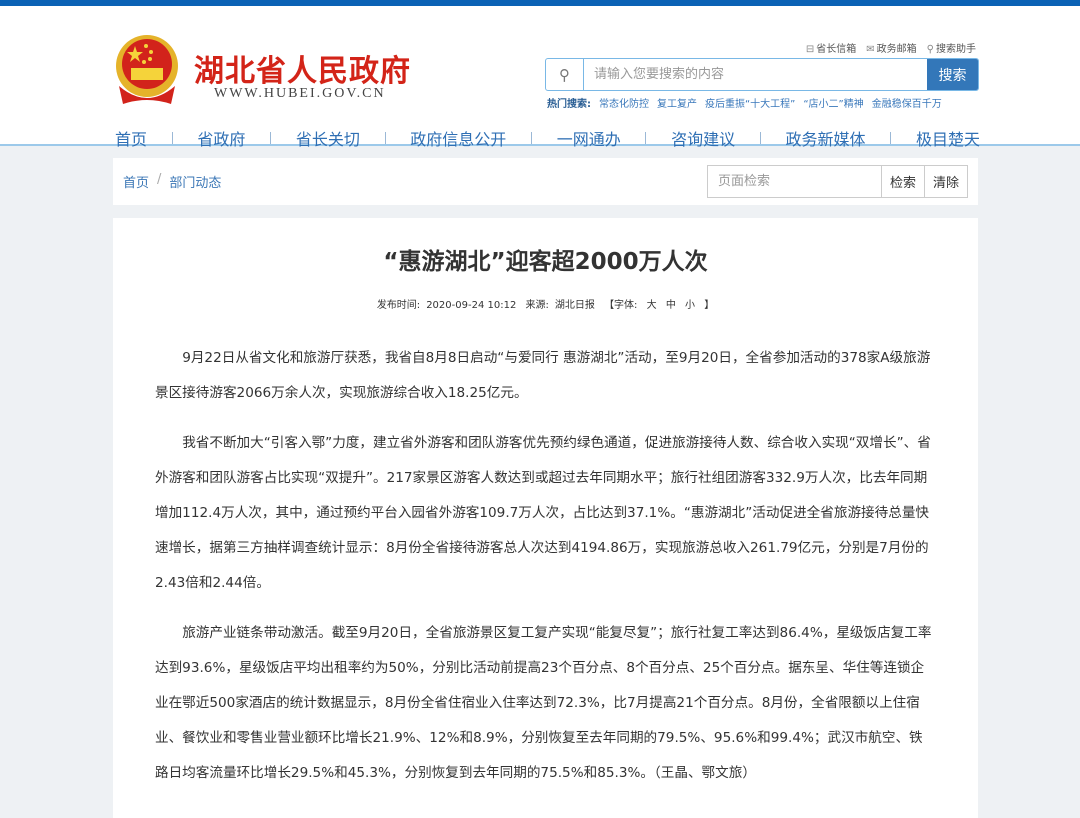 The width and height of the screenshot is (1080, 818). I want to click on nav-governor-concerns: 省长关切, so click(328, 138).